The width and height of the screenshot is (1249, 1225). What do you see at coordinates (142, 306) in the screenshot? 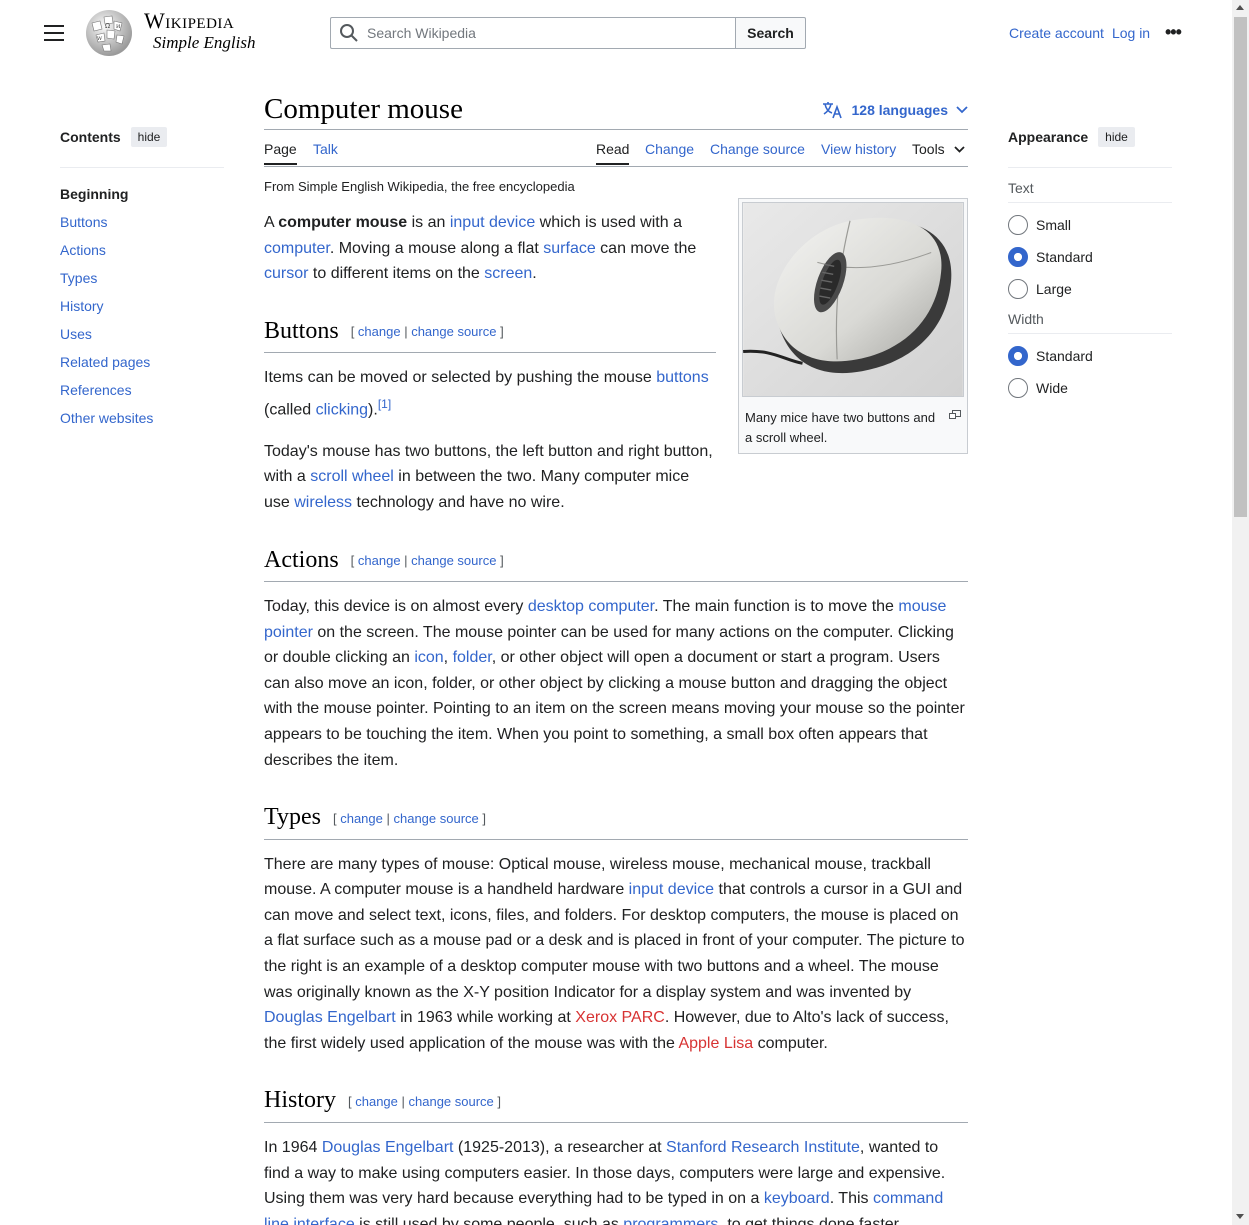
I see `toc-item-history: History` at bounding box center [142, 306].